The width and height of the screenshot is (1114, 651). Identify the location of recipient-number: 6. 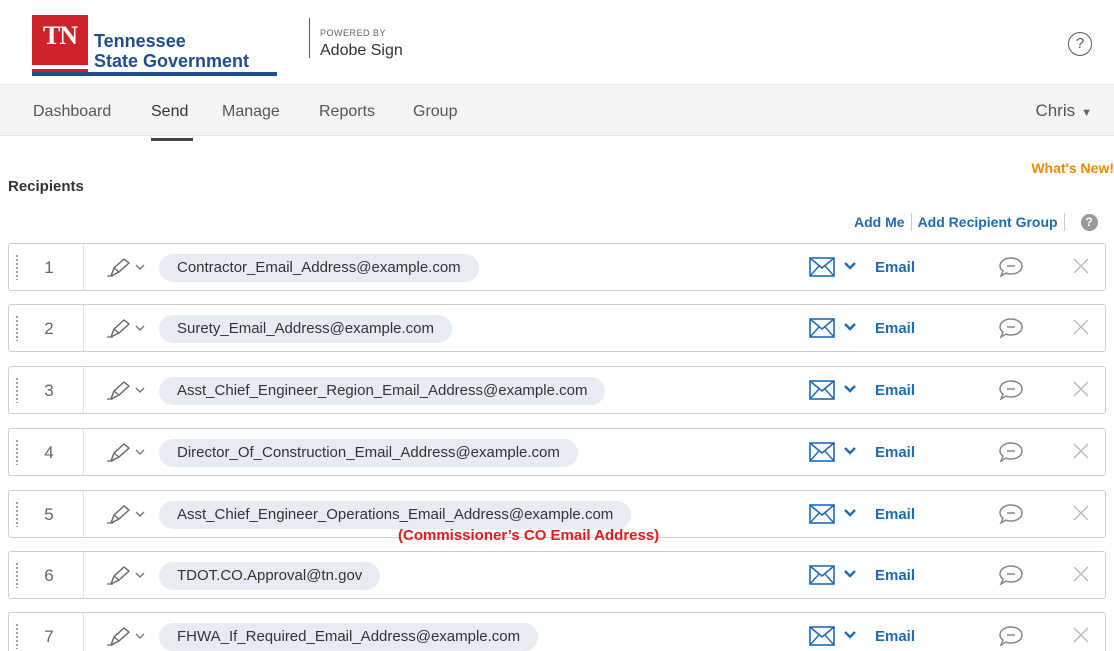
(49, 575).